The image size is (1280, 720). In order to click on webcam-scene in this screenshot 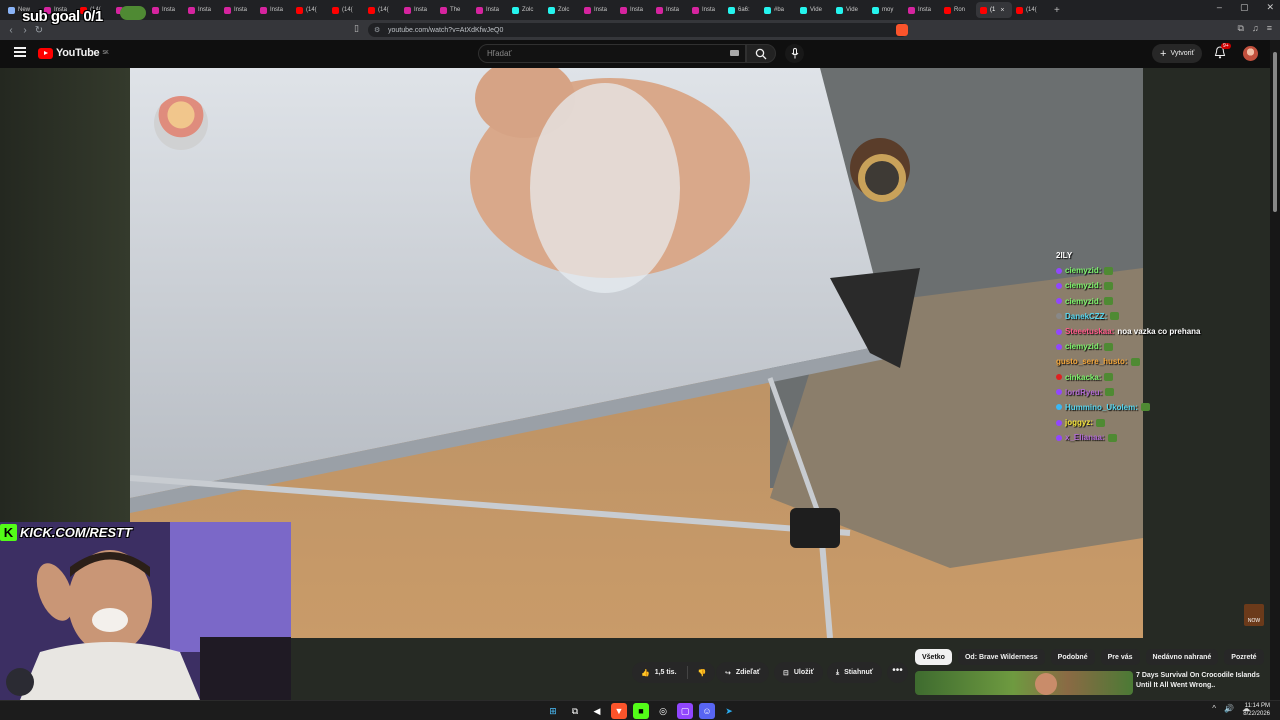, I will do `click(145, 611)`.